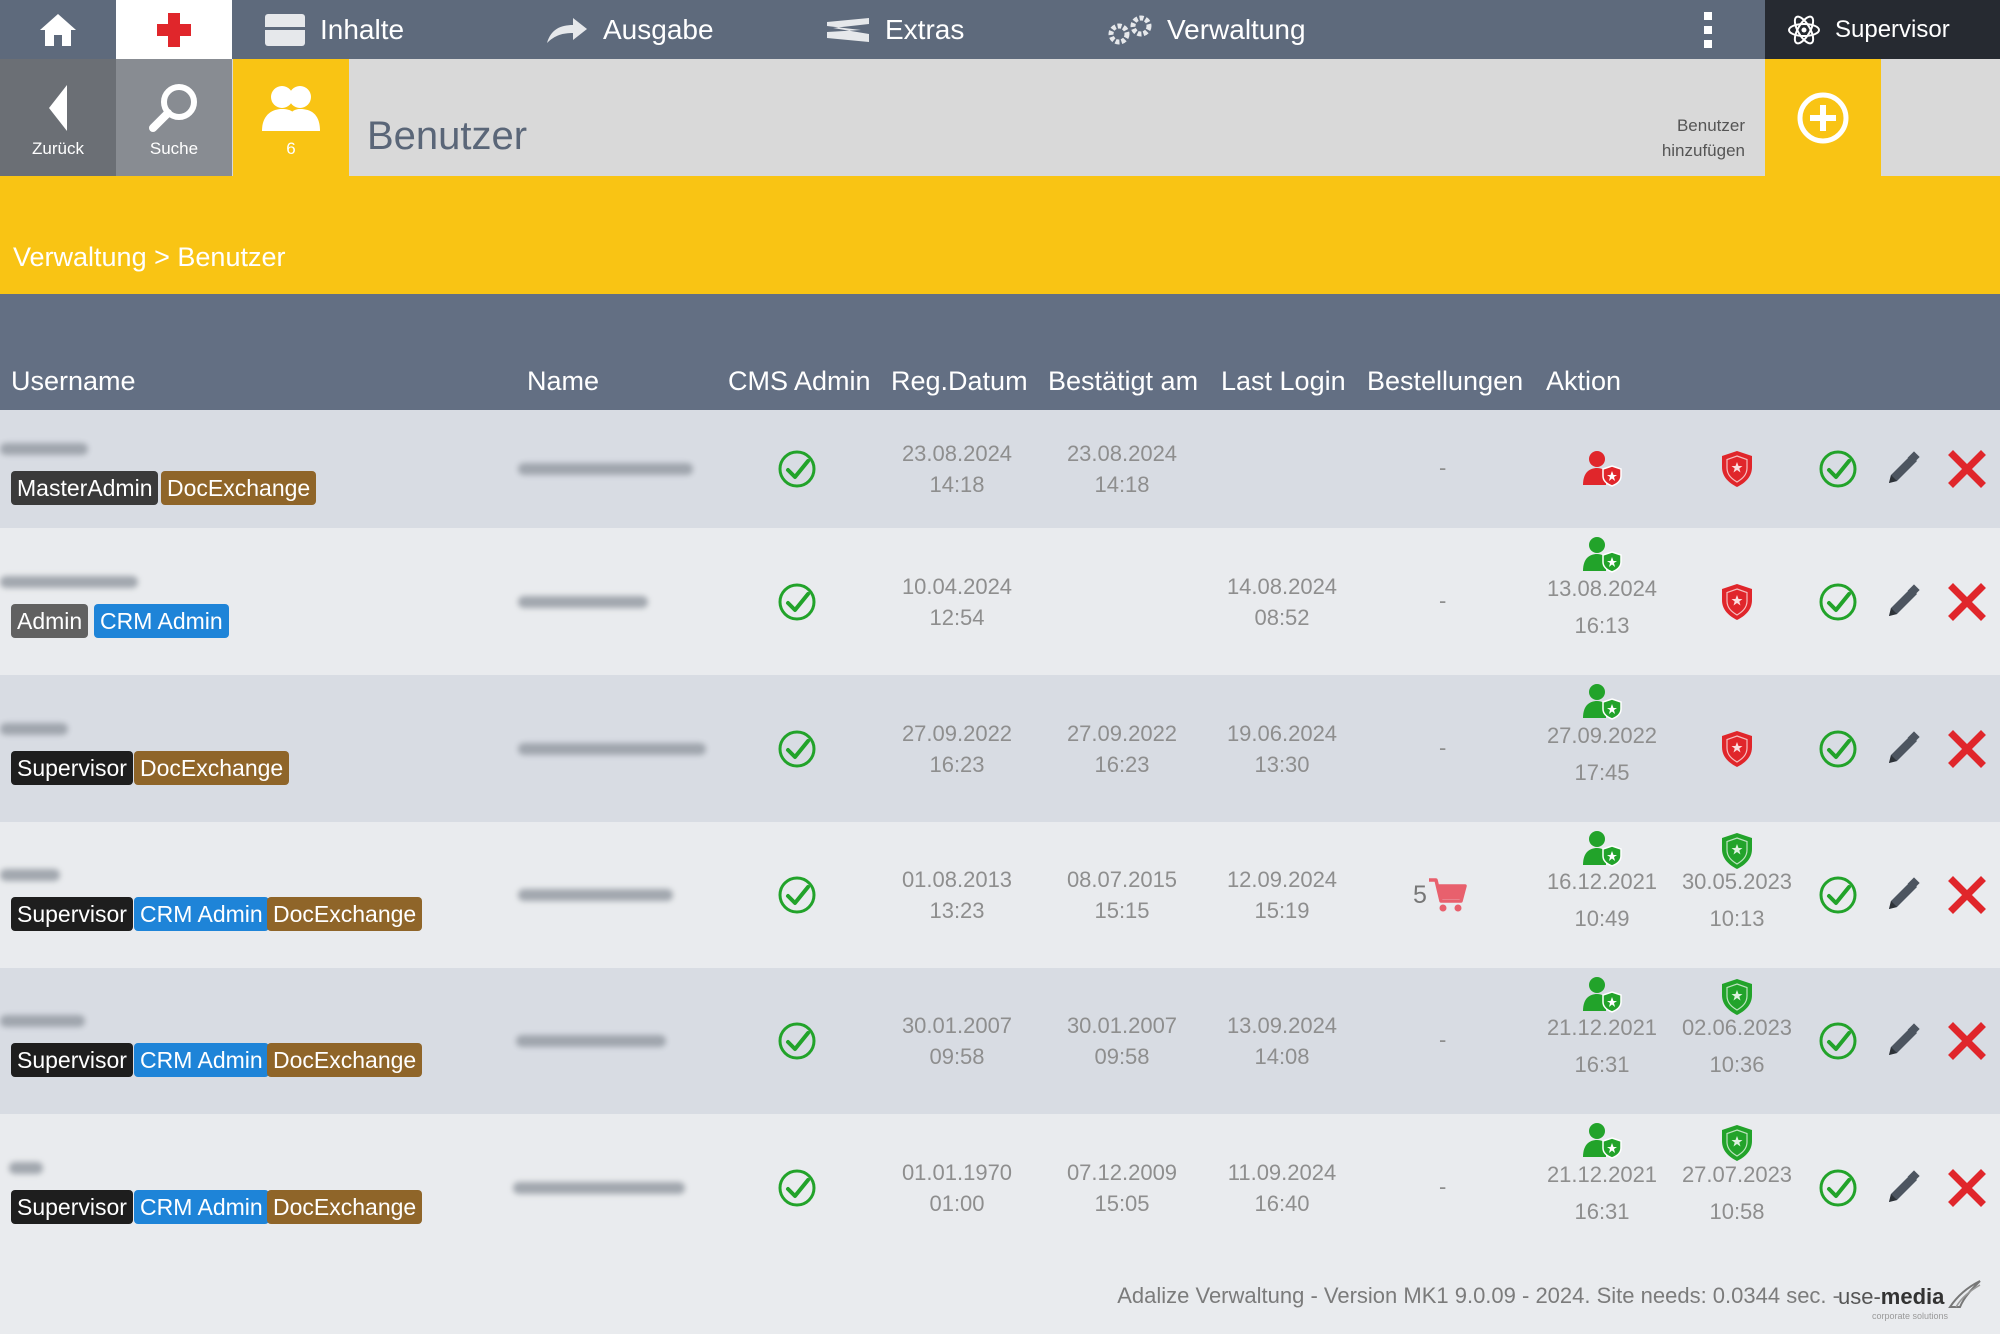  What do you see at coordinates (291, 117) in the screenshot?
I see `users-count-button: 6` at bounding box center [291, 117].